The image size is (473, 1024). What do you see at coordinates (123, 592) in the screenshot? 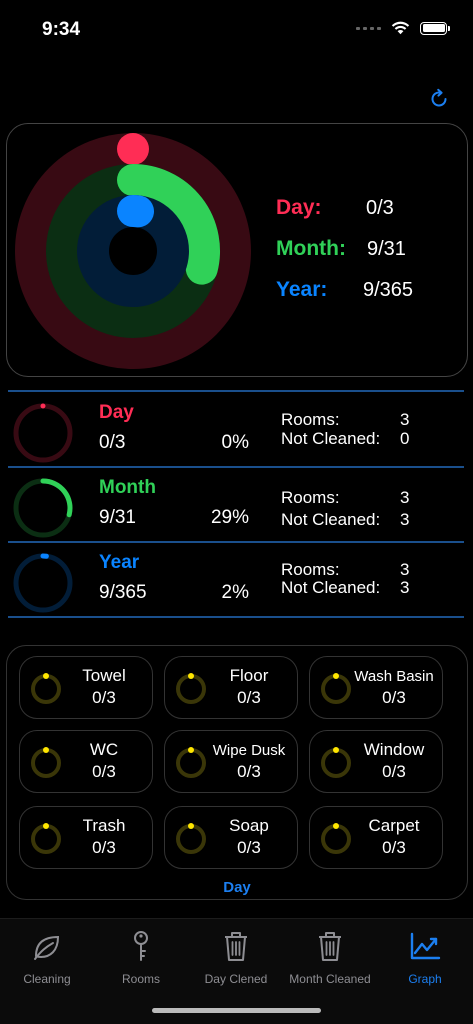
I see `row-value: 9/365` at bounding box center [123, 592].